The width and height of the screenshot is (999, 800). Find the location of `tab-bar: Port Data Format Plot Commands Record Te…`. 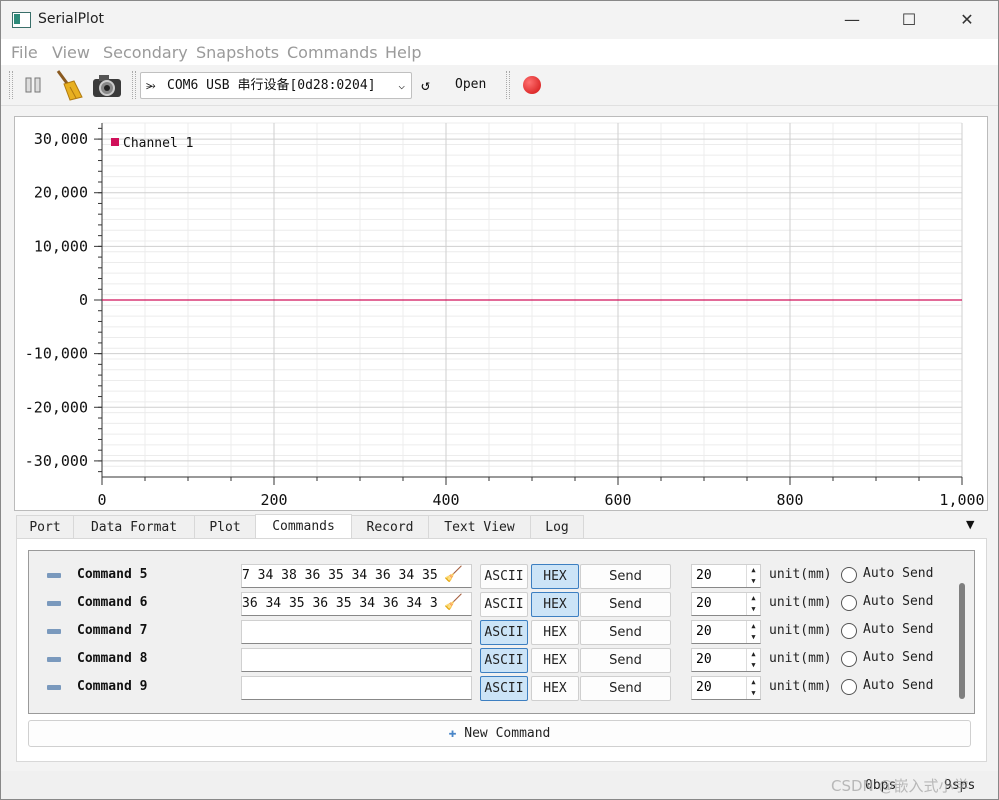

tab-bar: Port Data Format Plot Commands Record Te… is located at coordinates (501, 527).